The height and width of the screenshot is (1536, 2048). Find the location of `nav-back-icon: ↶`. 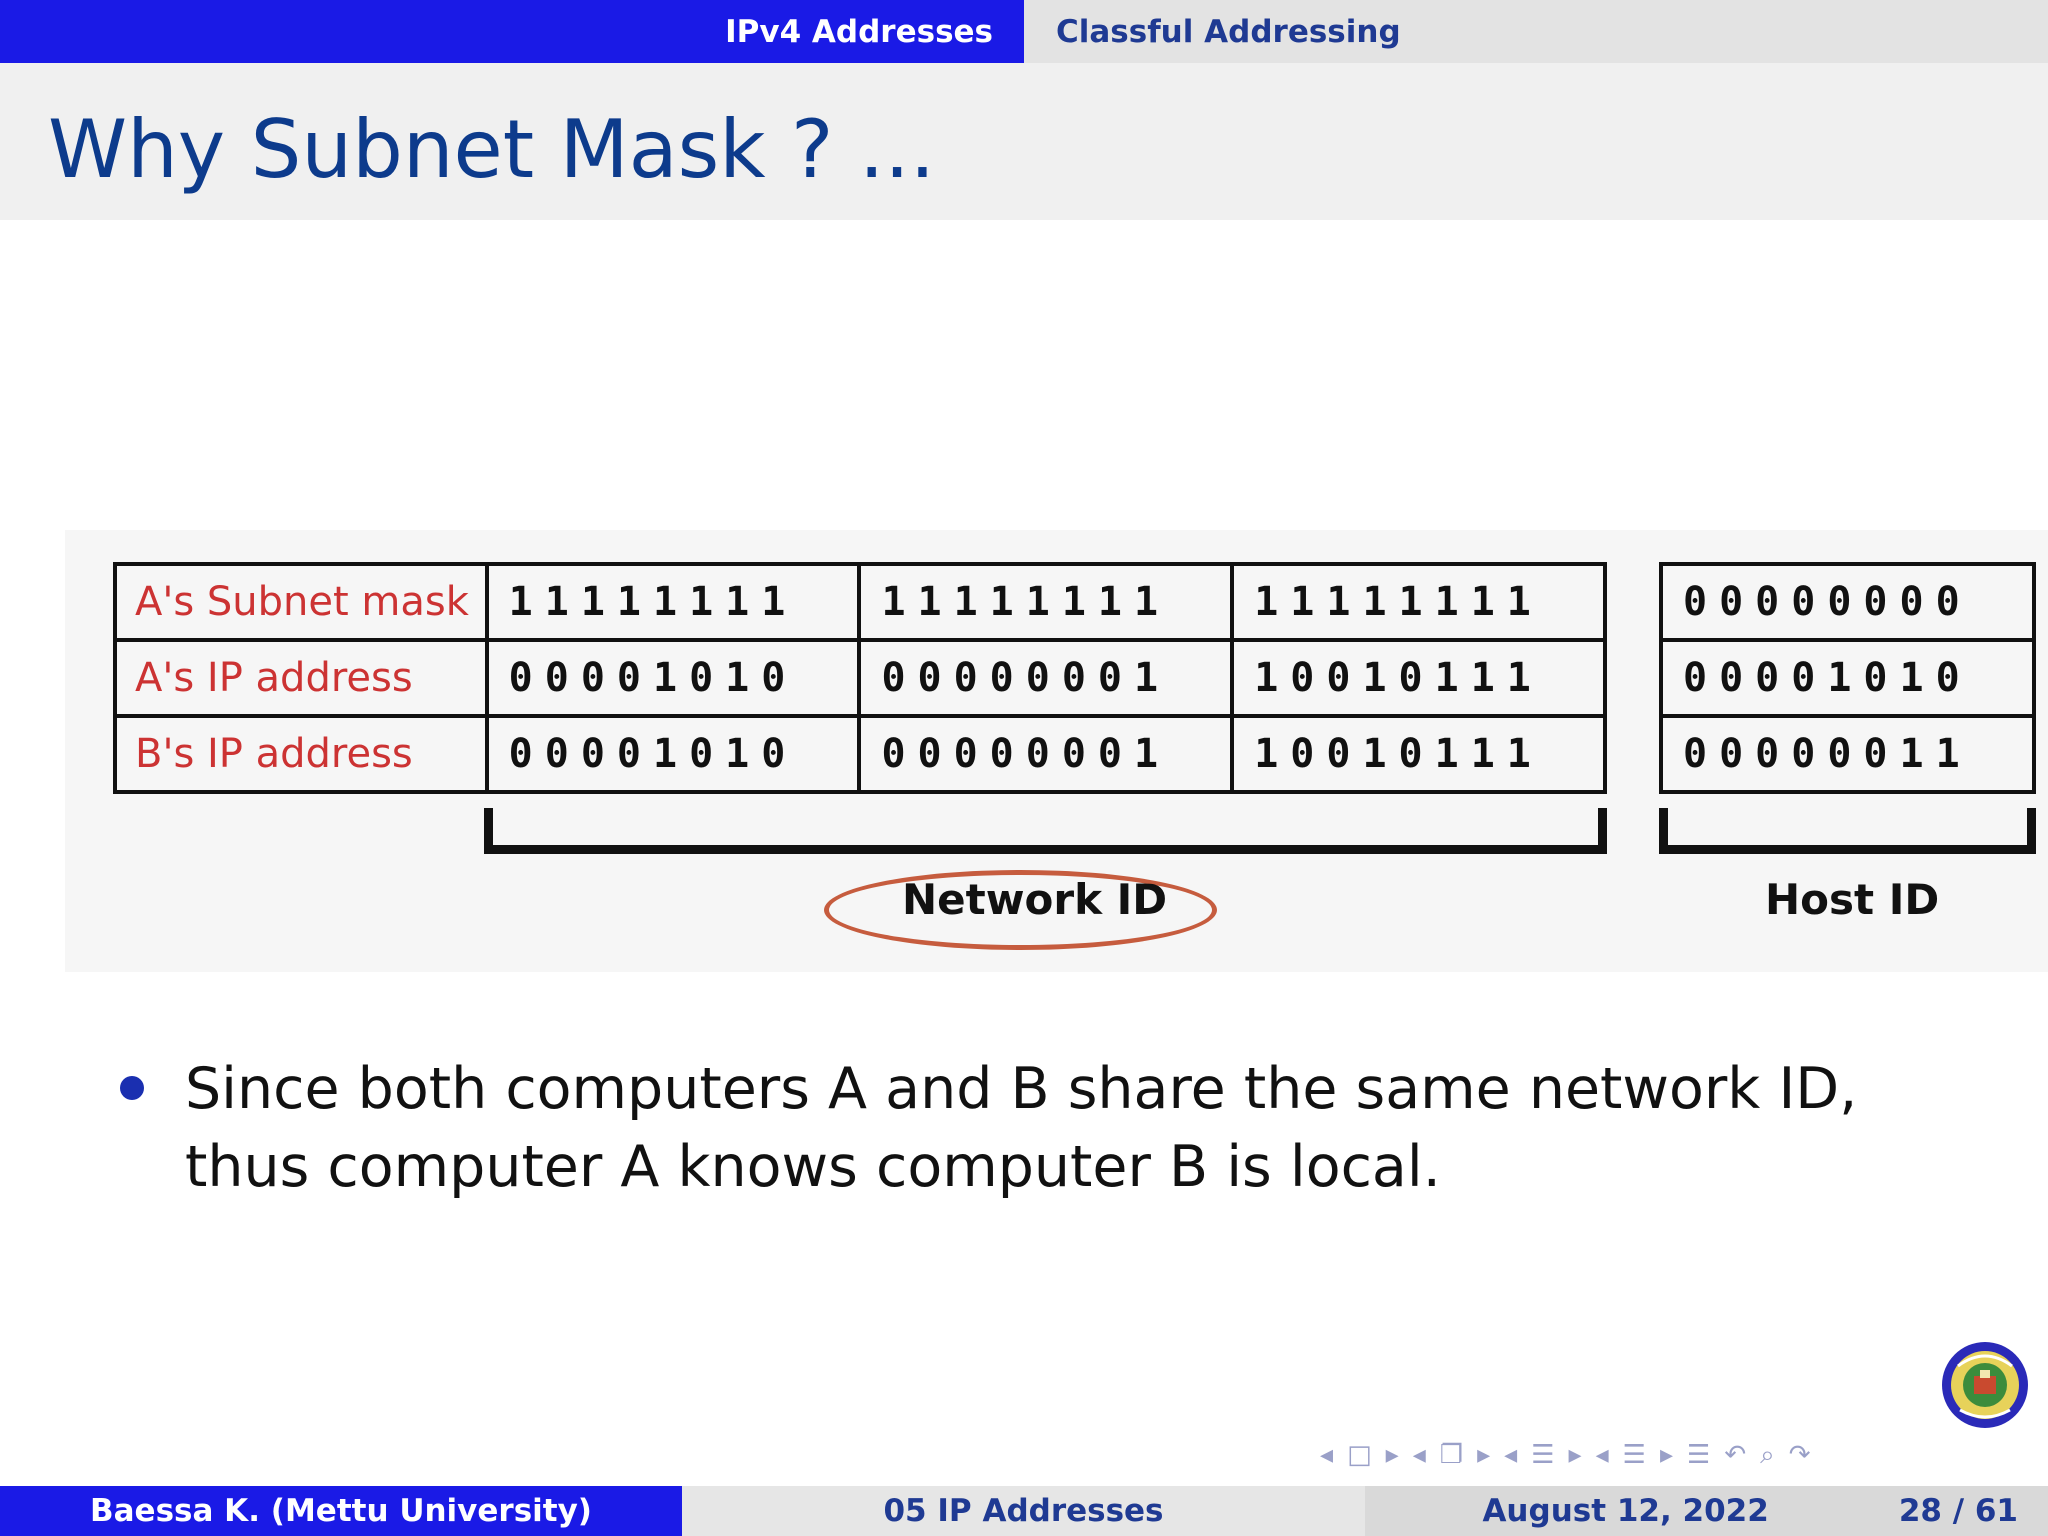

nav-back-icon: ↶ is located at coordinates (1735, 1455).